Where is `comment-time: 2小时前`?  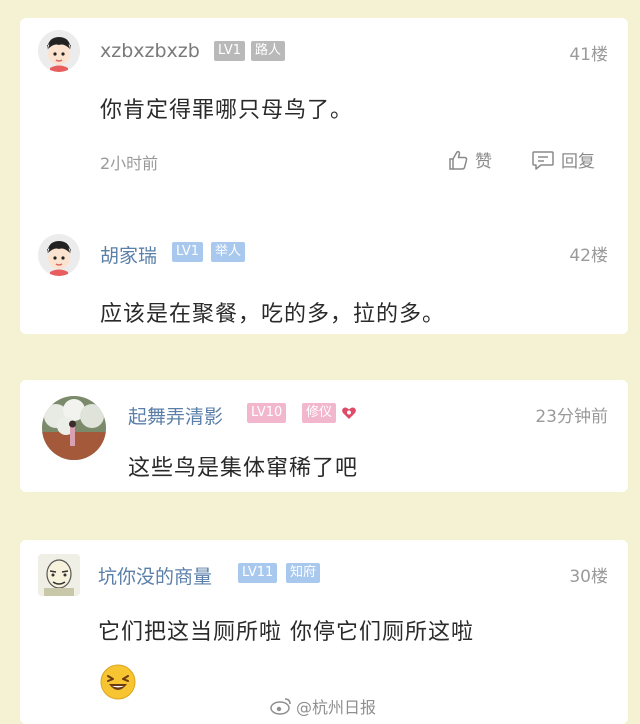
comment-time: 2小时前 is located at coordinates (129, 163).